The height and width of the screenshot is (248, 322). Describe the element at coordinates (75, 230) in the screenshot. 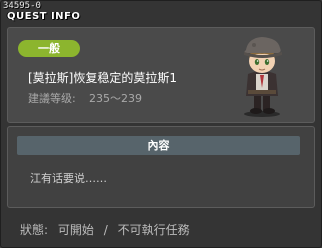

I see `status-start: 可開始` at that location.